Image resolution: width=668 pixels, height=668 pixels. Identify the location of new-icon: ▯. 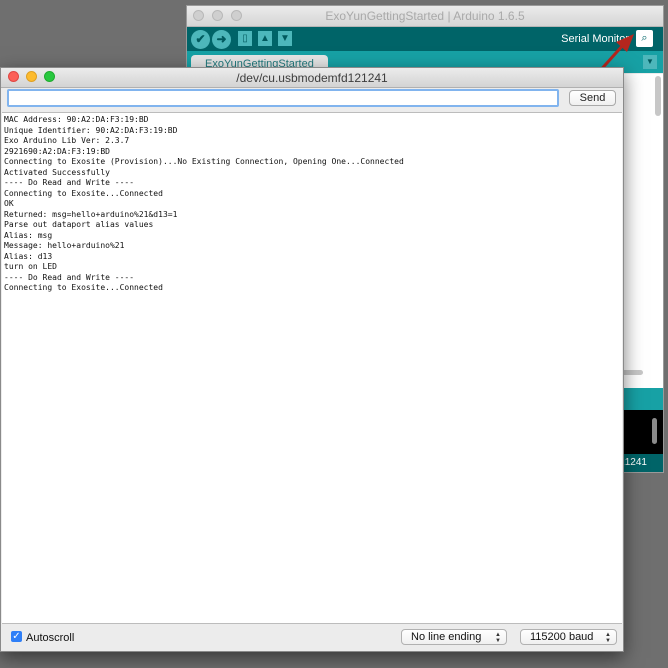
(245, 38).